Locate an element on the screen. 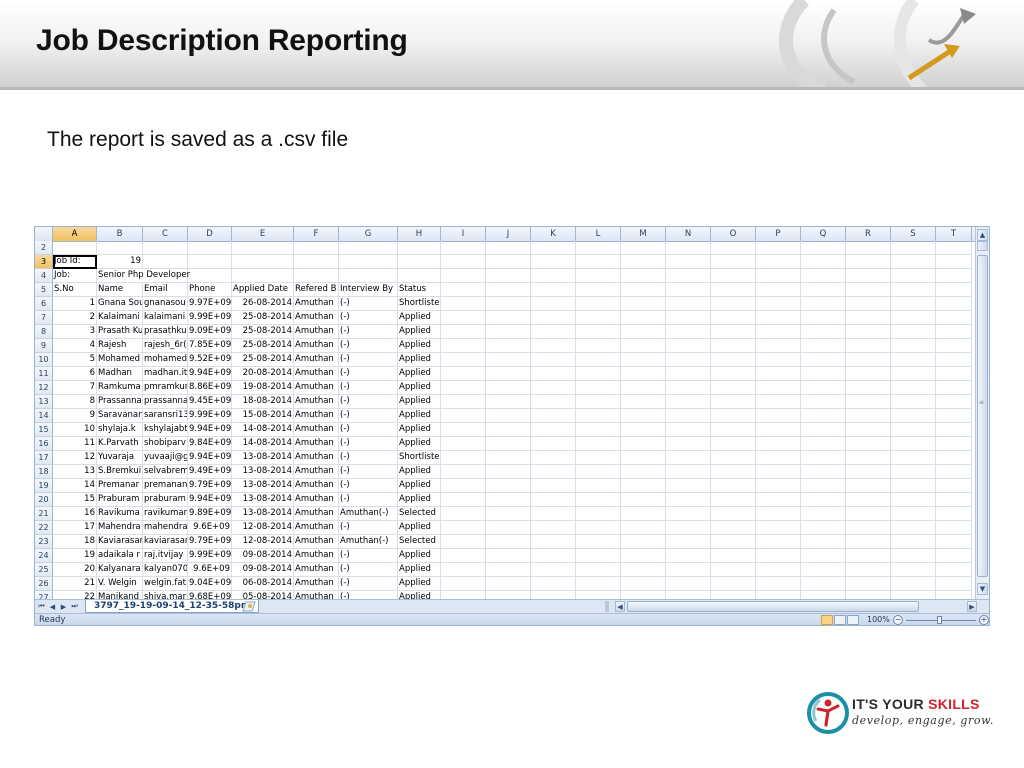  cell: premanan is located at coordinates (165, 486).